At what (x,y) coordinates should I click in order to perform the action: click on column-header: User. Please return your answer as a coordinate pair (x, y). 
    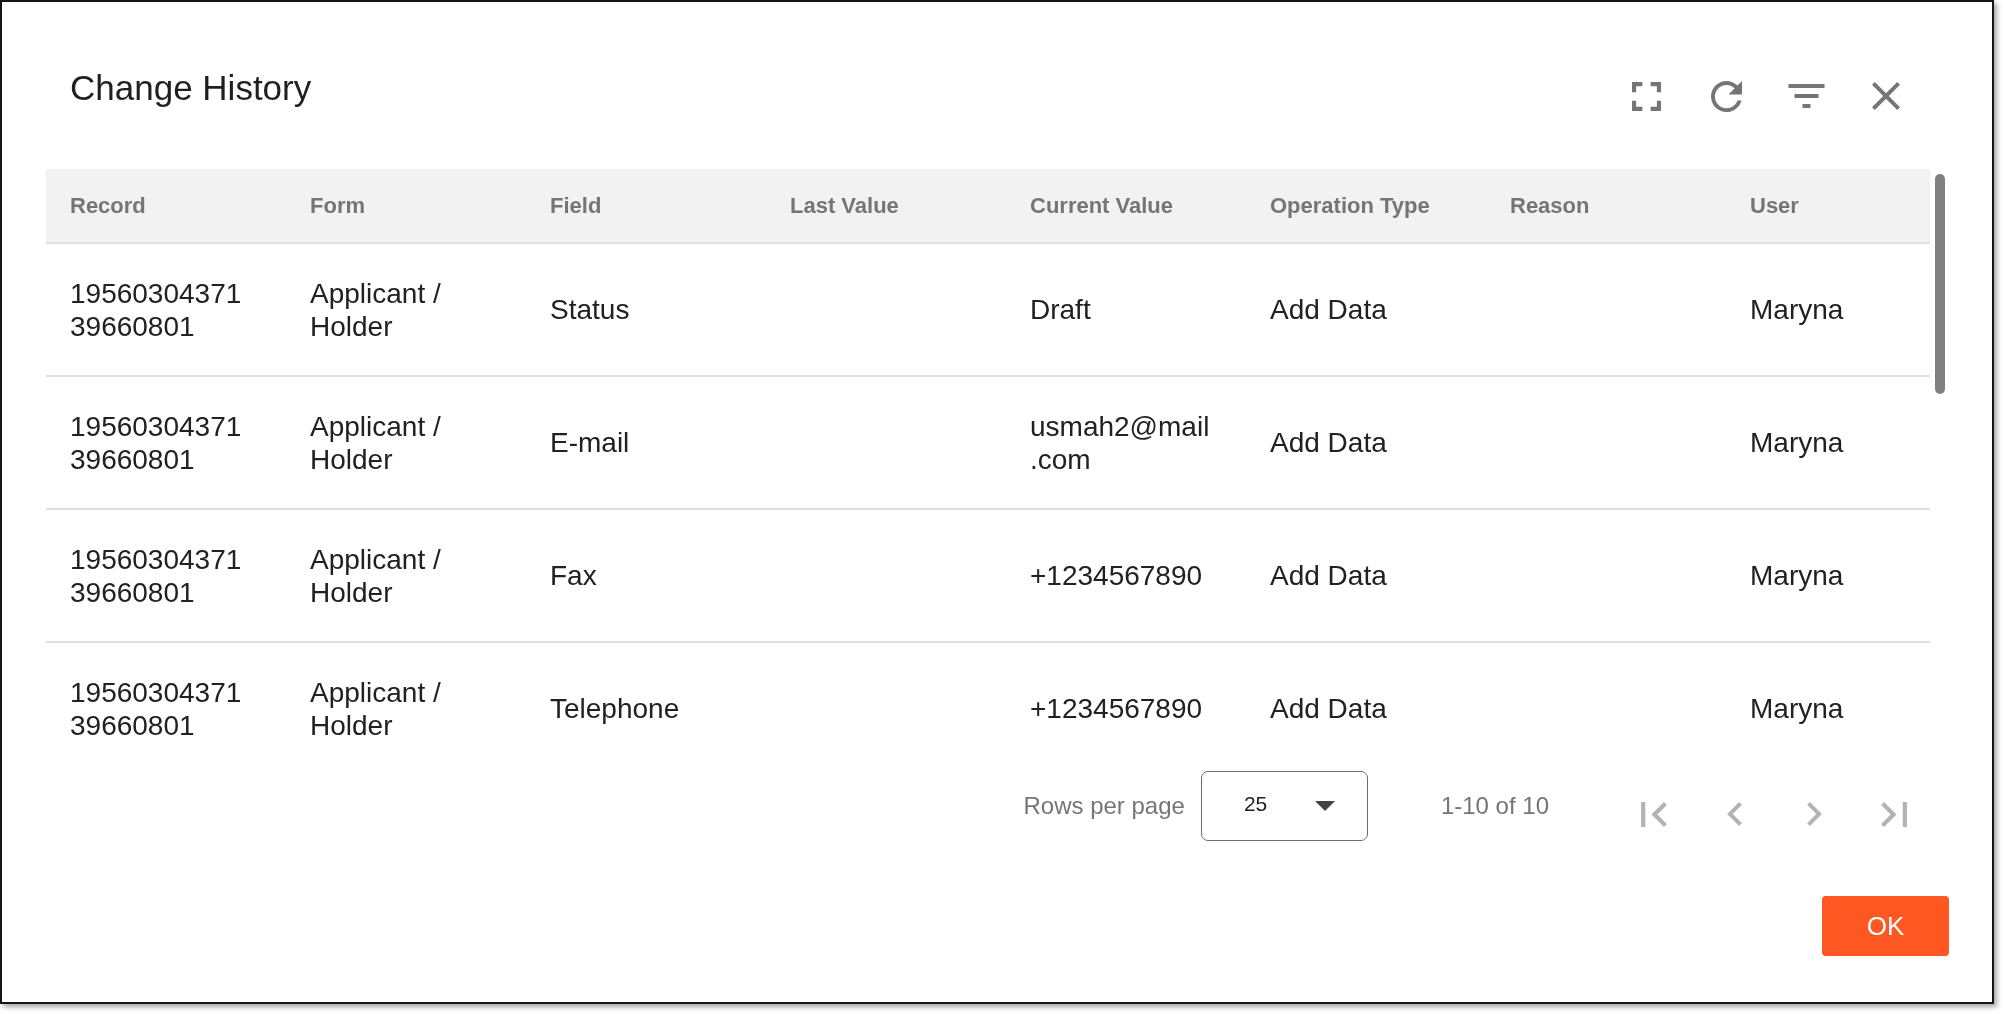
    Looking at the image, I should click on (1774, 205).